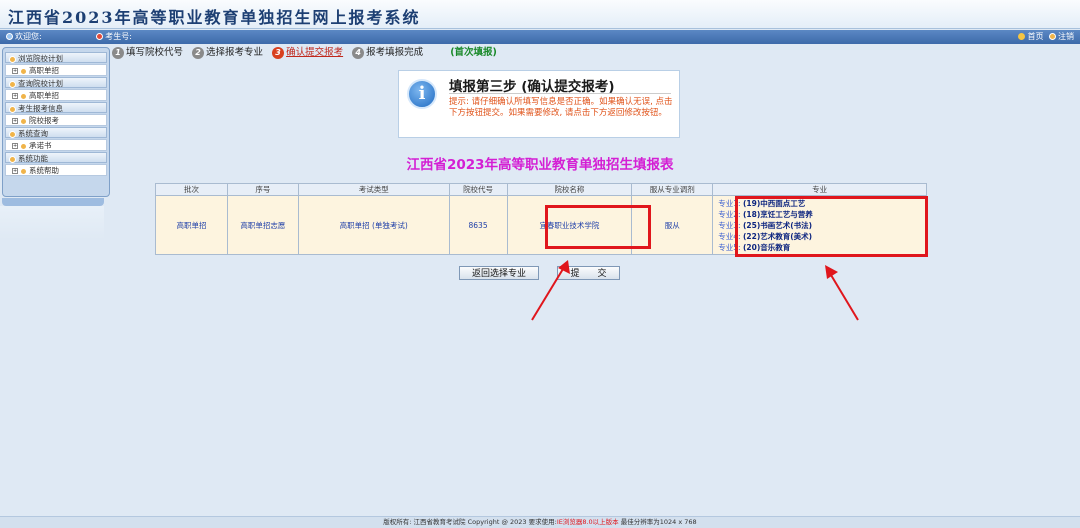 The height and width of the screenshot is (528, 1080). I want to click on cell-school-code: 8635, so click(478, 225).